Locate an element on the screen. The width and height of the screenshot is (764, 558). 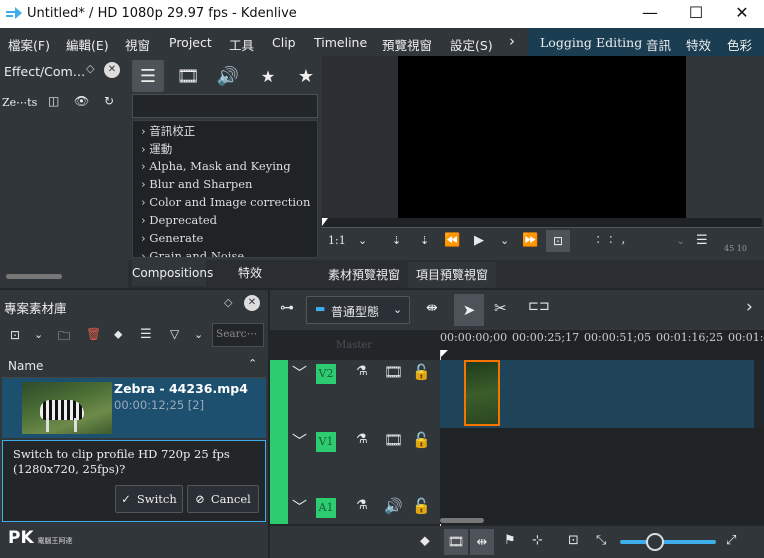
video-effects-icon: 🎞 is located at coordinates (188, 76).